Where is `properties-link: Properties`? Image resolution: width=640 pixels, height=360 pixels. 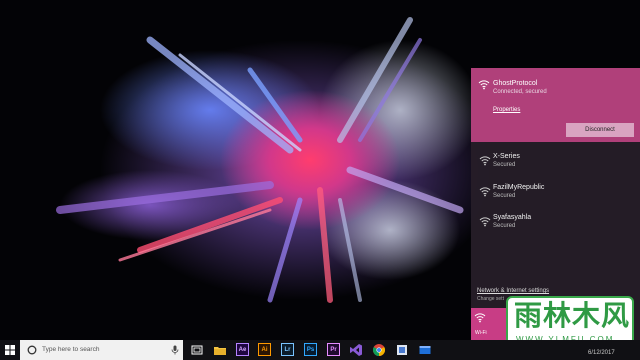 properties-link: Properties is located at coordinates (506, 110).